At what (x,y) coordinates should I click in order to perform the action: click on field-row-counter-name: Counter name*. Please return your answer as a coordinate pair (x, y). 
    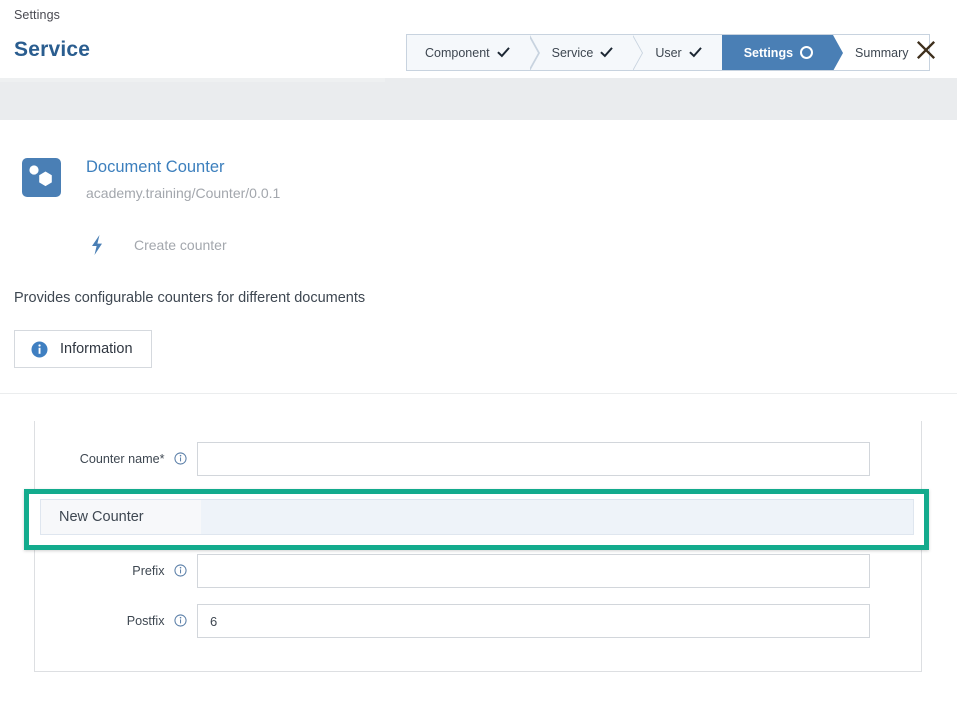
    Looking at the image, I should click on (435, 459).